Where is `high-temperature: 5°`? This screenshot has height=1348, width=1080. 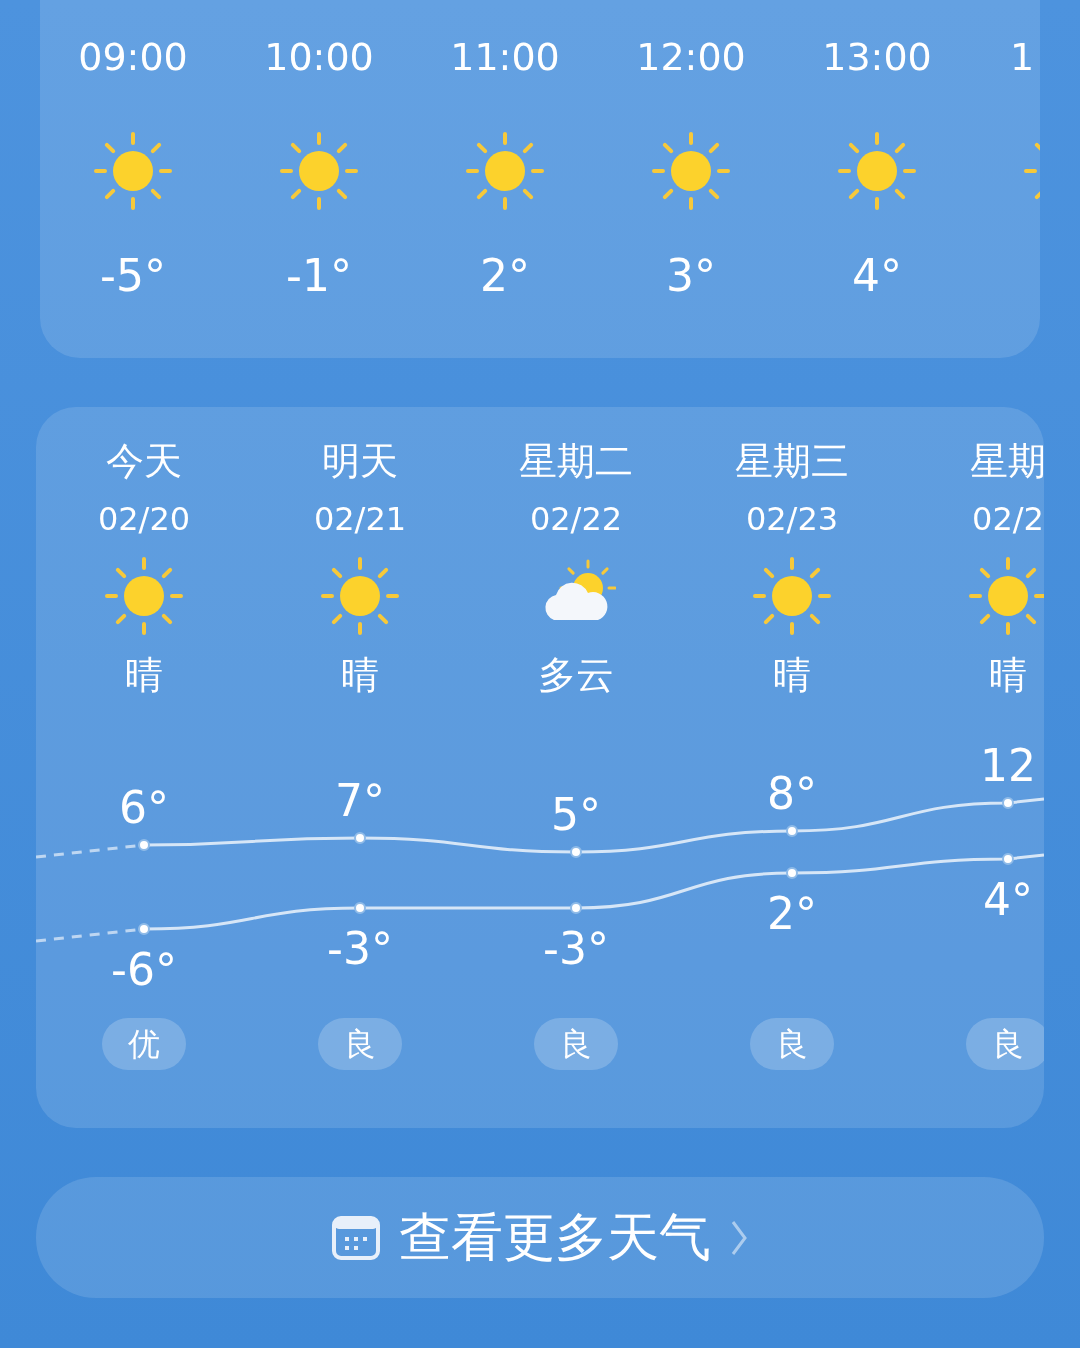
high-temperature: 5° is located at coordinates (576, 814).